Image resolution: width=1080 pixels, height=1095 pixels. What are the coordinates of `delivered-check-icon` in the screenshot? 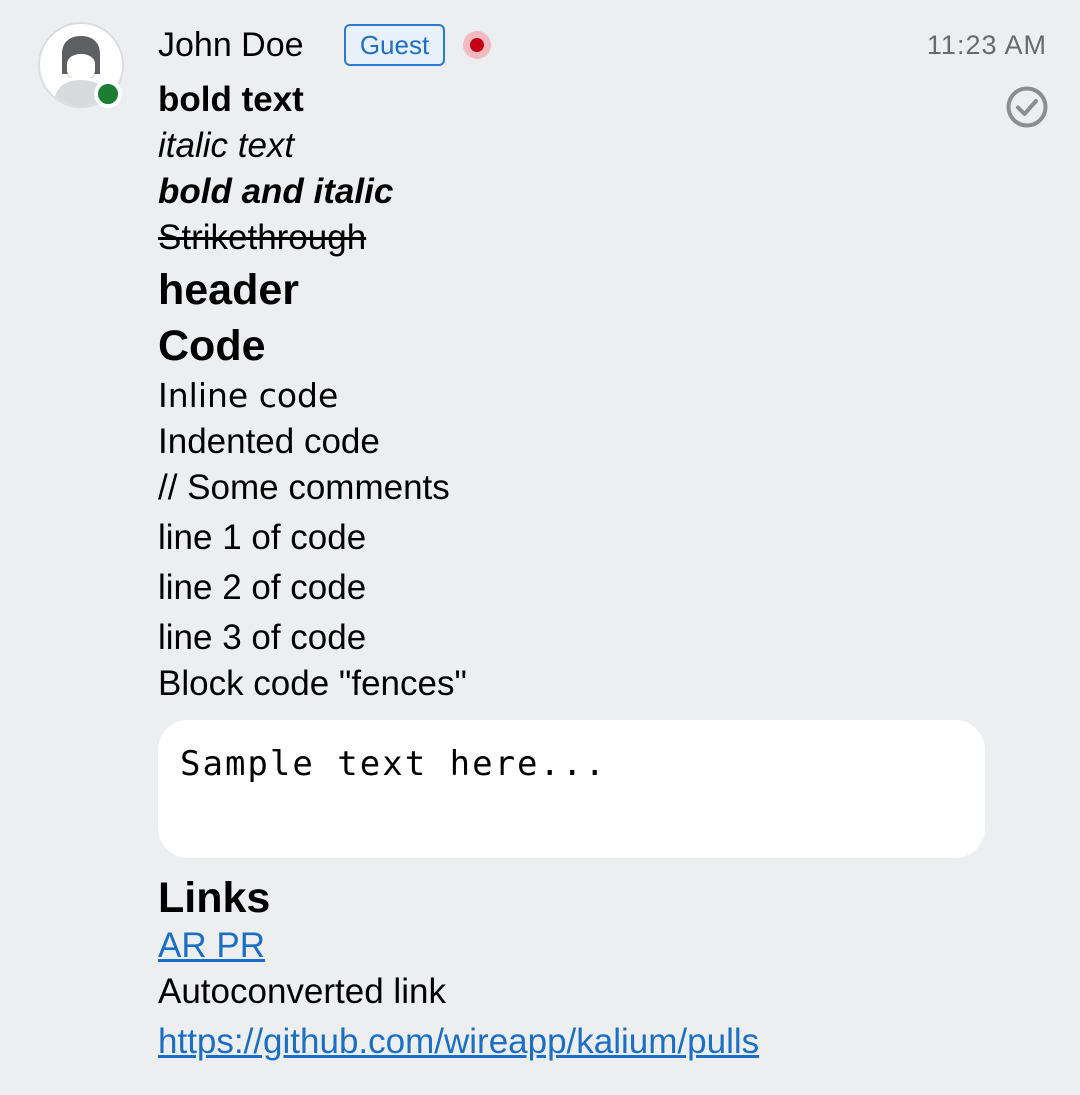 It's located at (1027, 107).